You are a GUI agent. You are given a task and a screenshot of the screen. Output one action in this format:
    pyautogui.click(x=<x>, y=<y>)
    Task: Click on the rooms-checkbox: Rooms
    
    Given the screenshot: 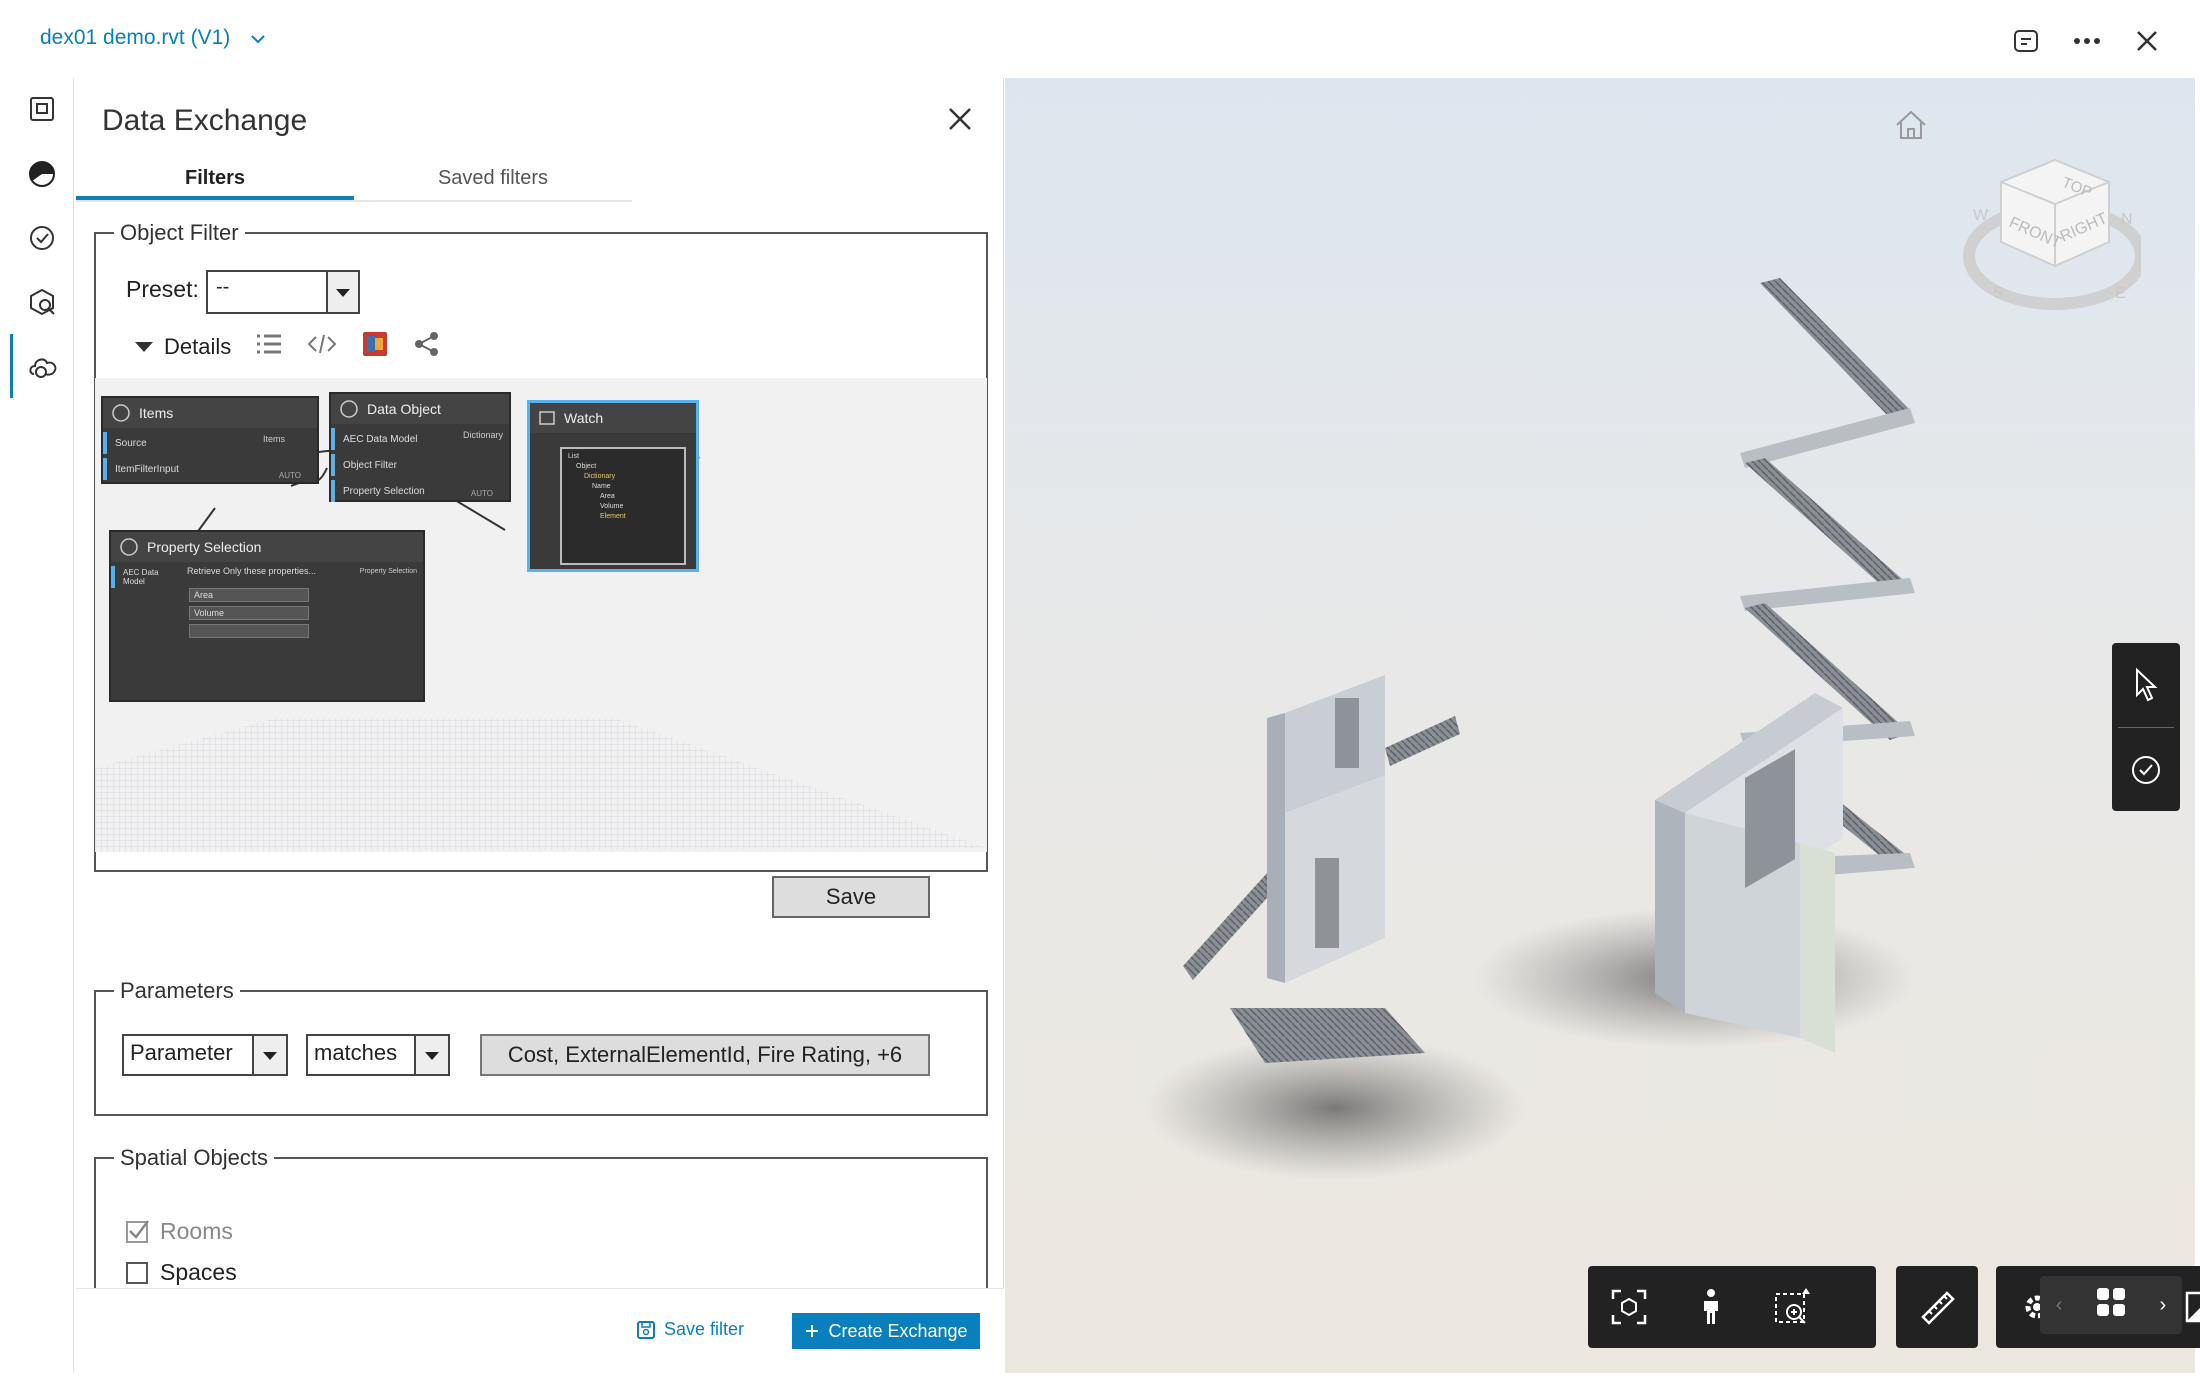 What is the action you would take?
    pyautogui.click(x=179, y=1231)
    